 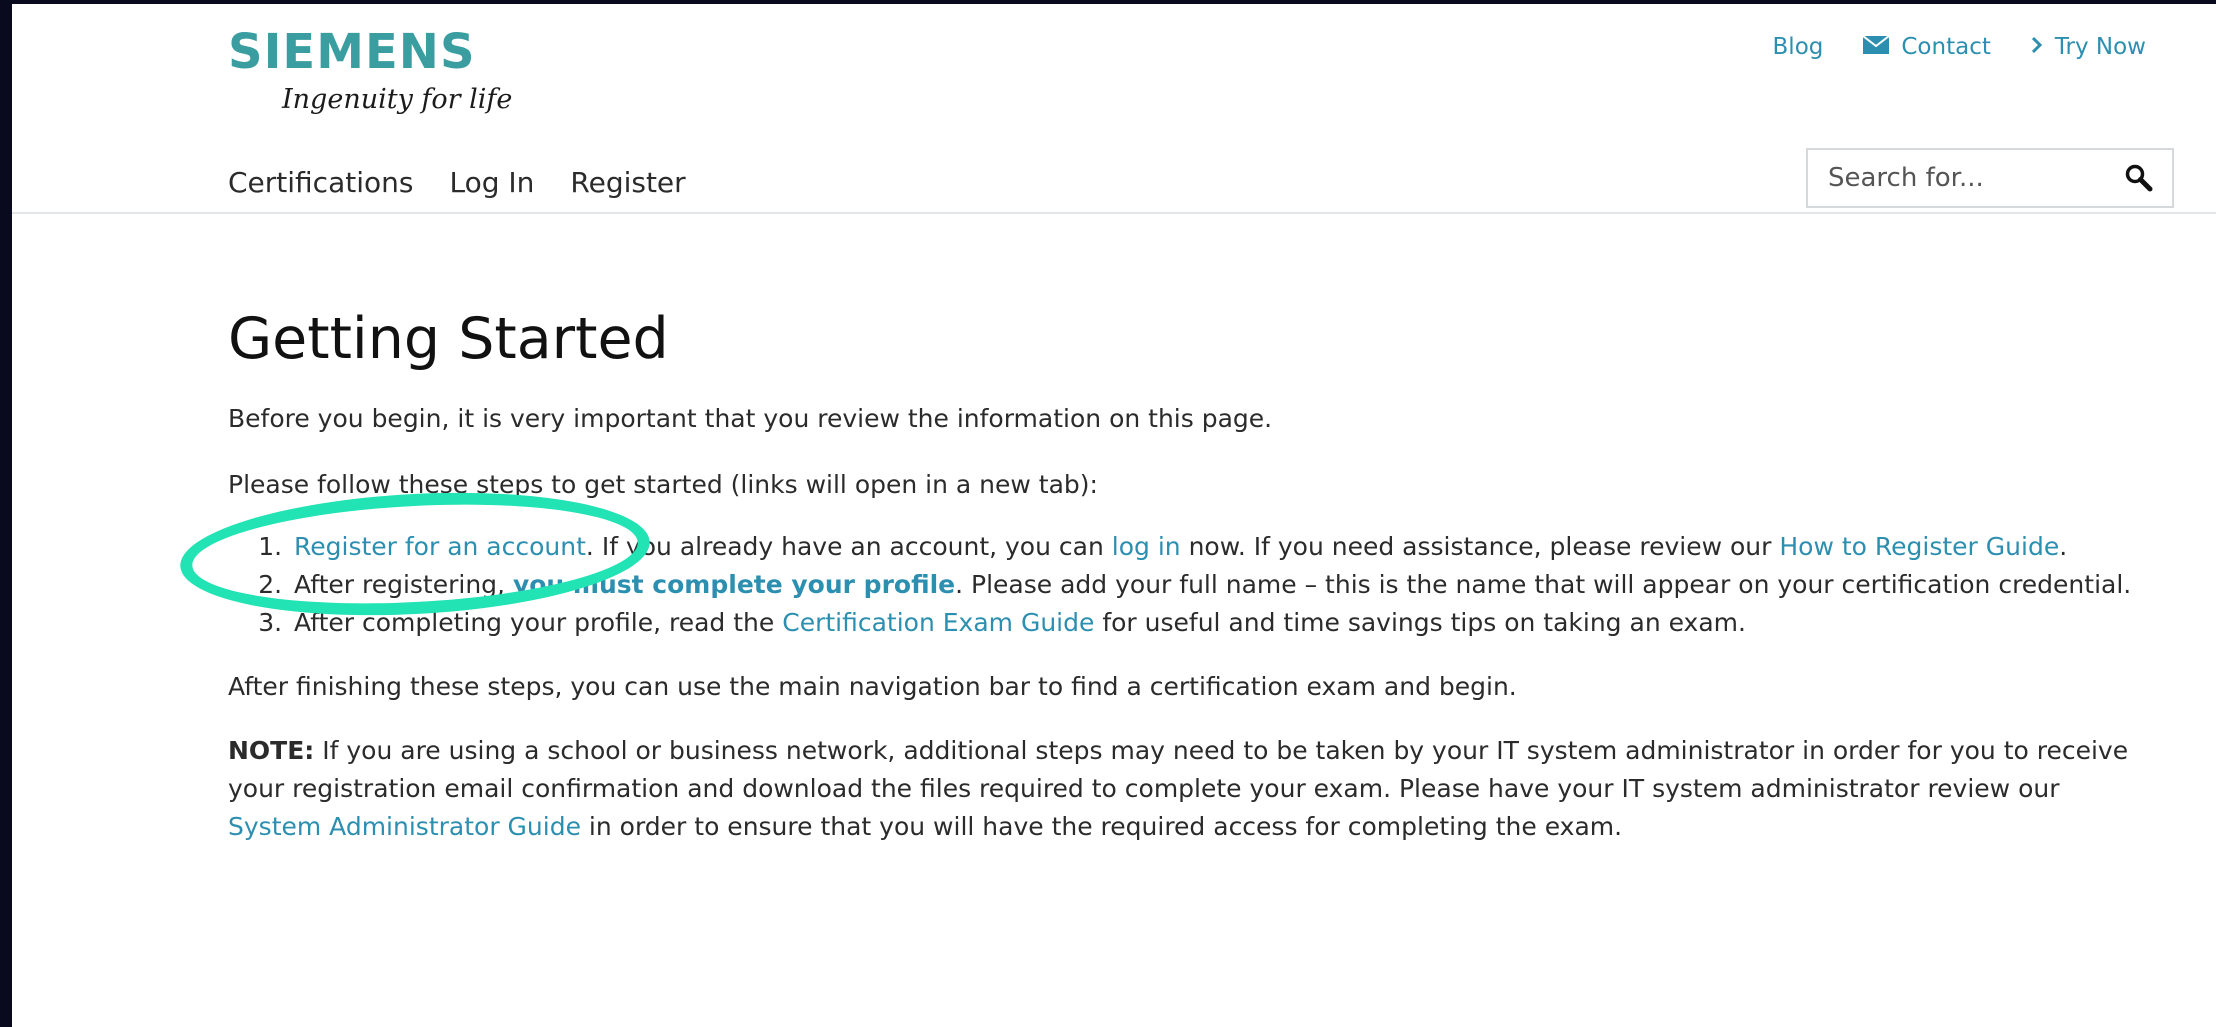 I want to click on blog-link-label: Blog, so click(x=1798, y=47).